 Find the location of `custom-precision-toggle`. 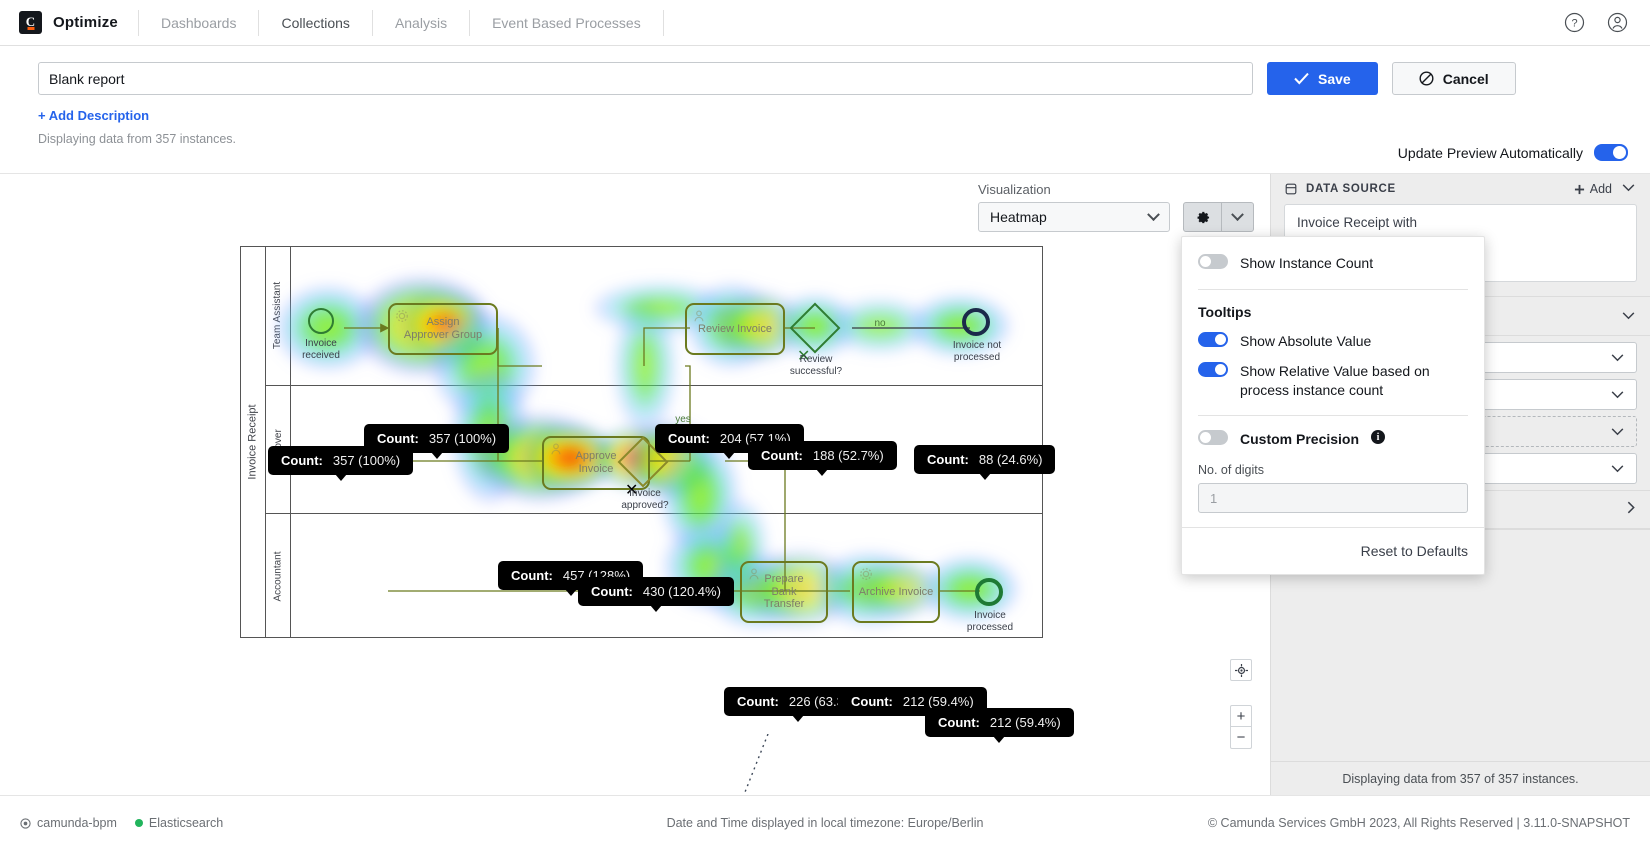

custom-precision-toggle is located at coordinates (1213, 438).